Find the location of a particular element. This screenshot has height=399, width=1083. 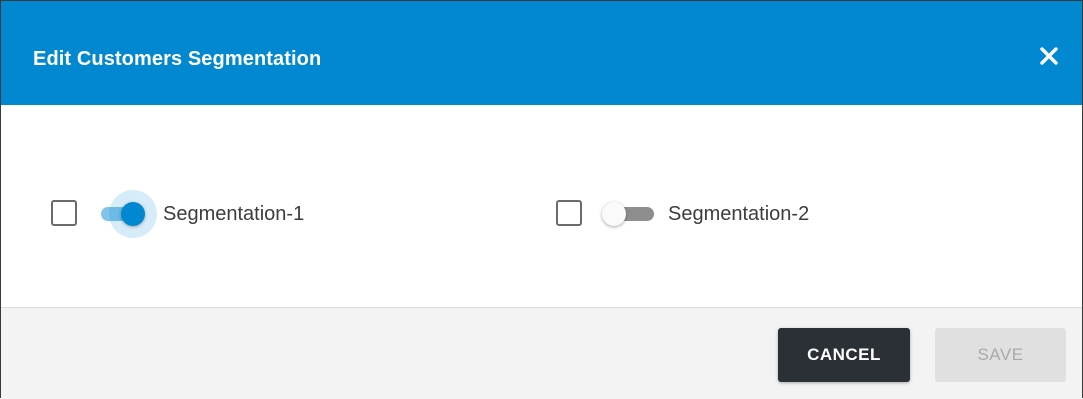

segment-1-label: Segmentation-1 is located at coordinates (234, 214).